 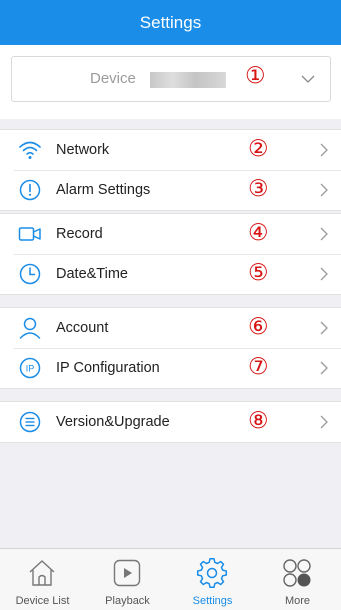 I want to click on menu-item-account: Account ⑥, so click(x=170, y=328).